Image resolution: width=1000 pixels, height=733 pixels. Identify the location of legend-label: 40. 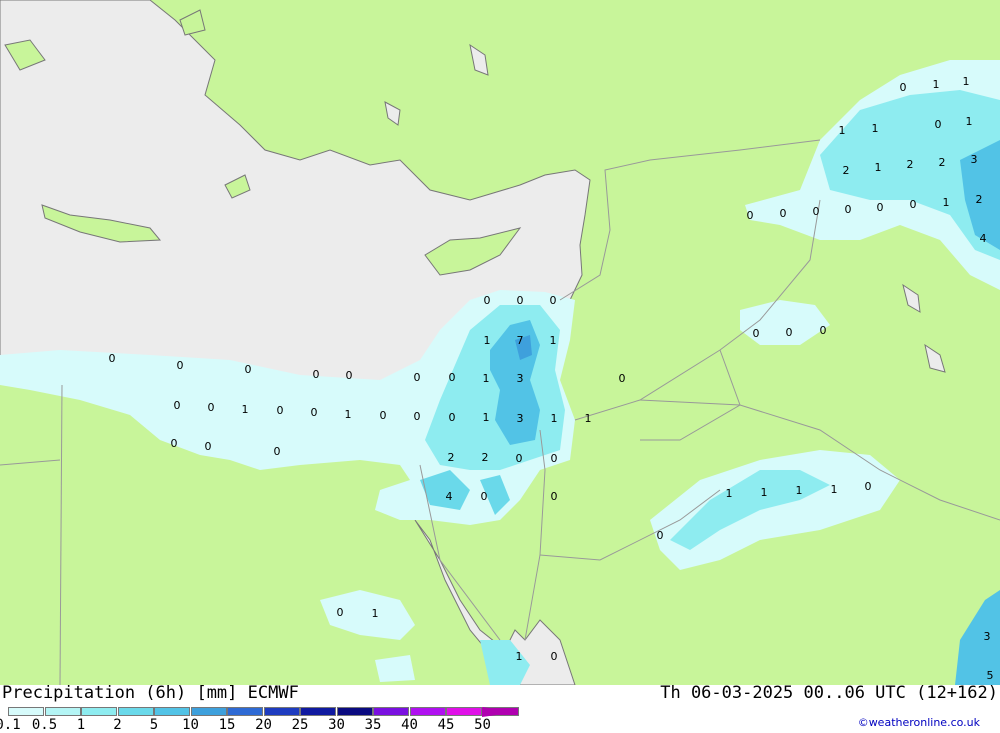
(409, 725).